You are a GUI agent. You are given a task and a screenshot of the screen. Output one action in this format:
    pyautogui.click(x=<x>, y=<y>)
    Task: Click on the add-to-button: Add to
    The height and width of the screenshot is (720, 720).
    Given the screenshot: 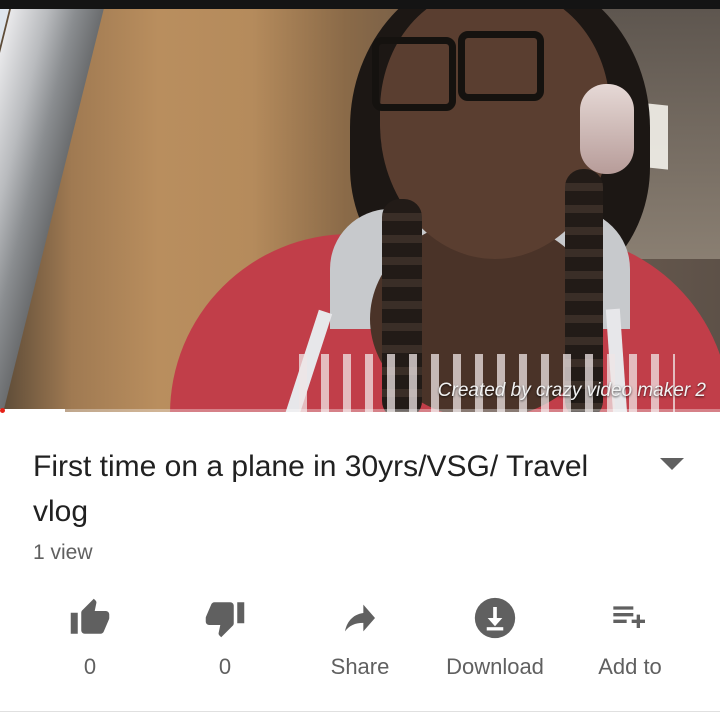 What is the action you would take?
    pyautogui.click(x=630, y=644)
    